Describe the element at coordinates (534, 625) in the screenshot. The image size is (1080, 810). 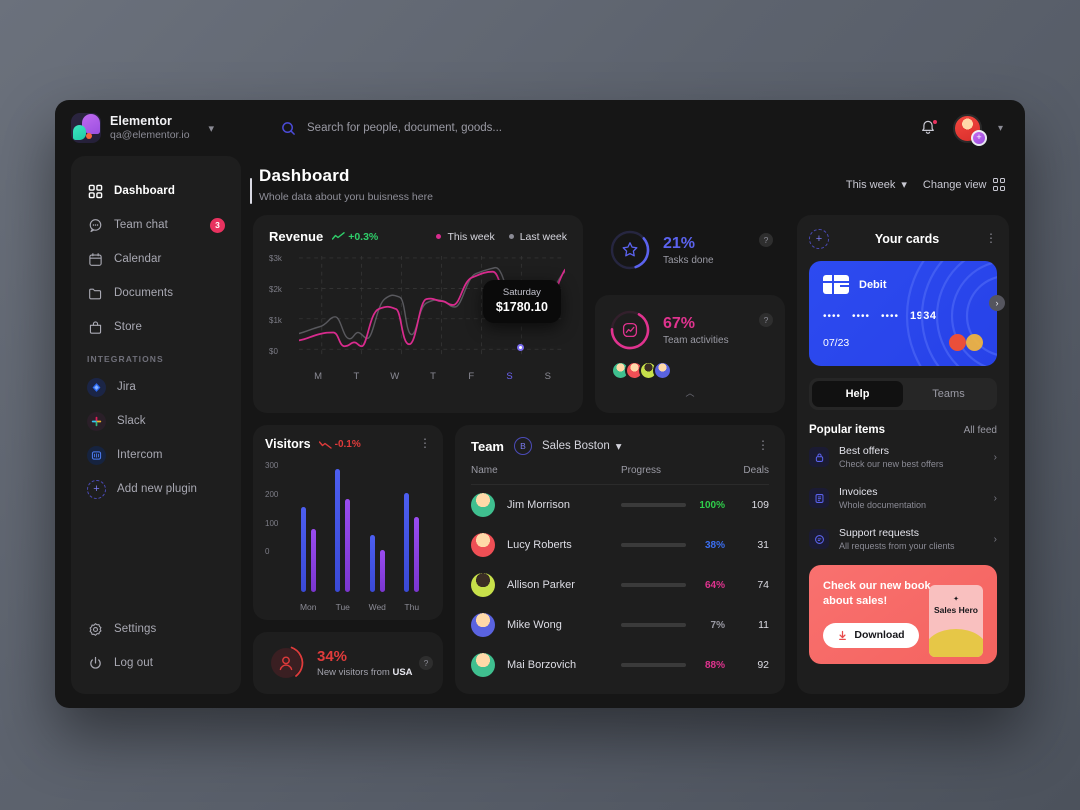
I see `member-name: Mike Wong` at that location.